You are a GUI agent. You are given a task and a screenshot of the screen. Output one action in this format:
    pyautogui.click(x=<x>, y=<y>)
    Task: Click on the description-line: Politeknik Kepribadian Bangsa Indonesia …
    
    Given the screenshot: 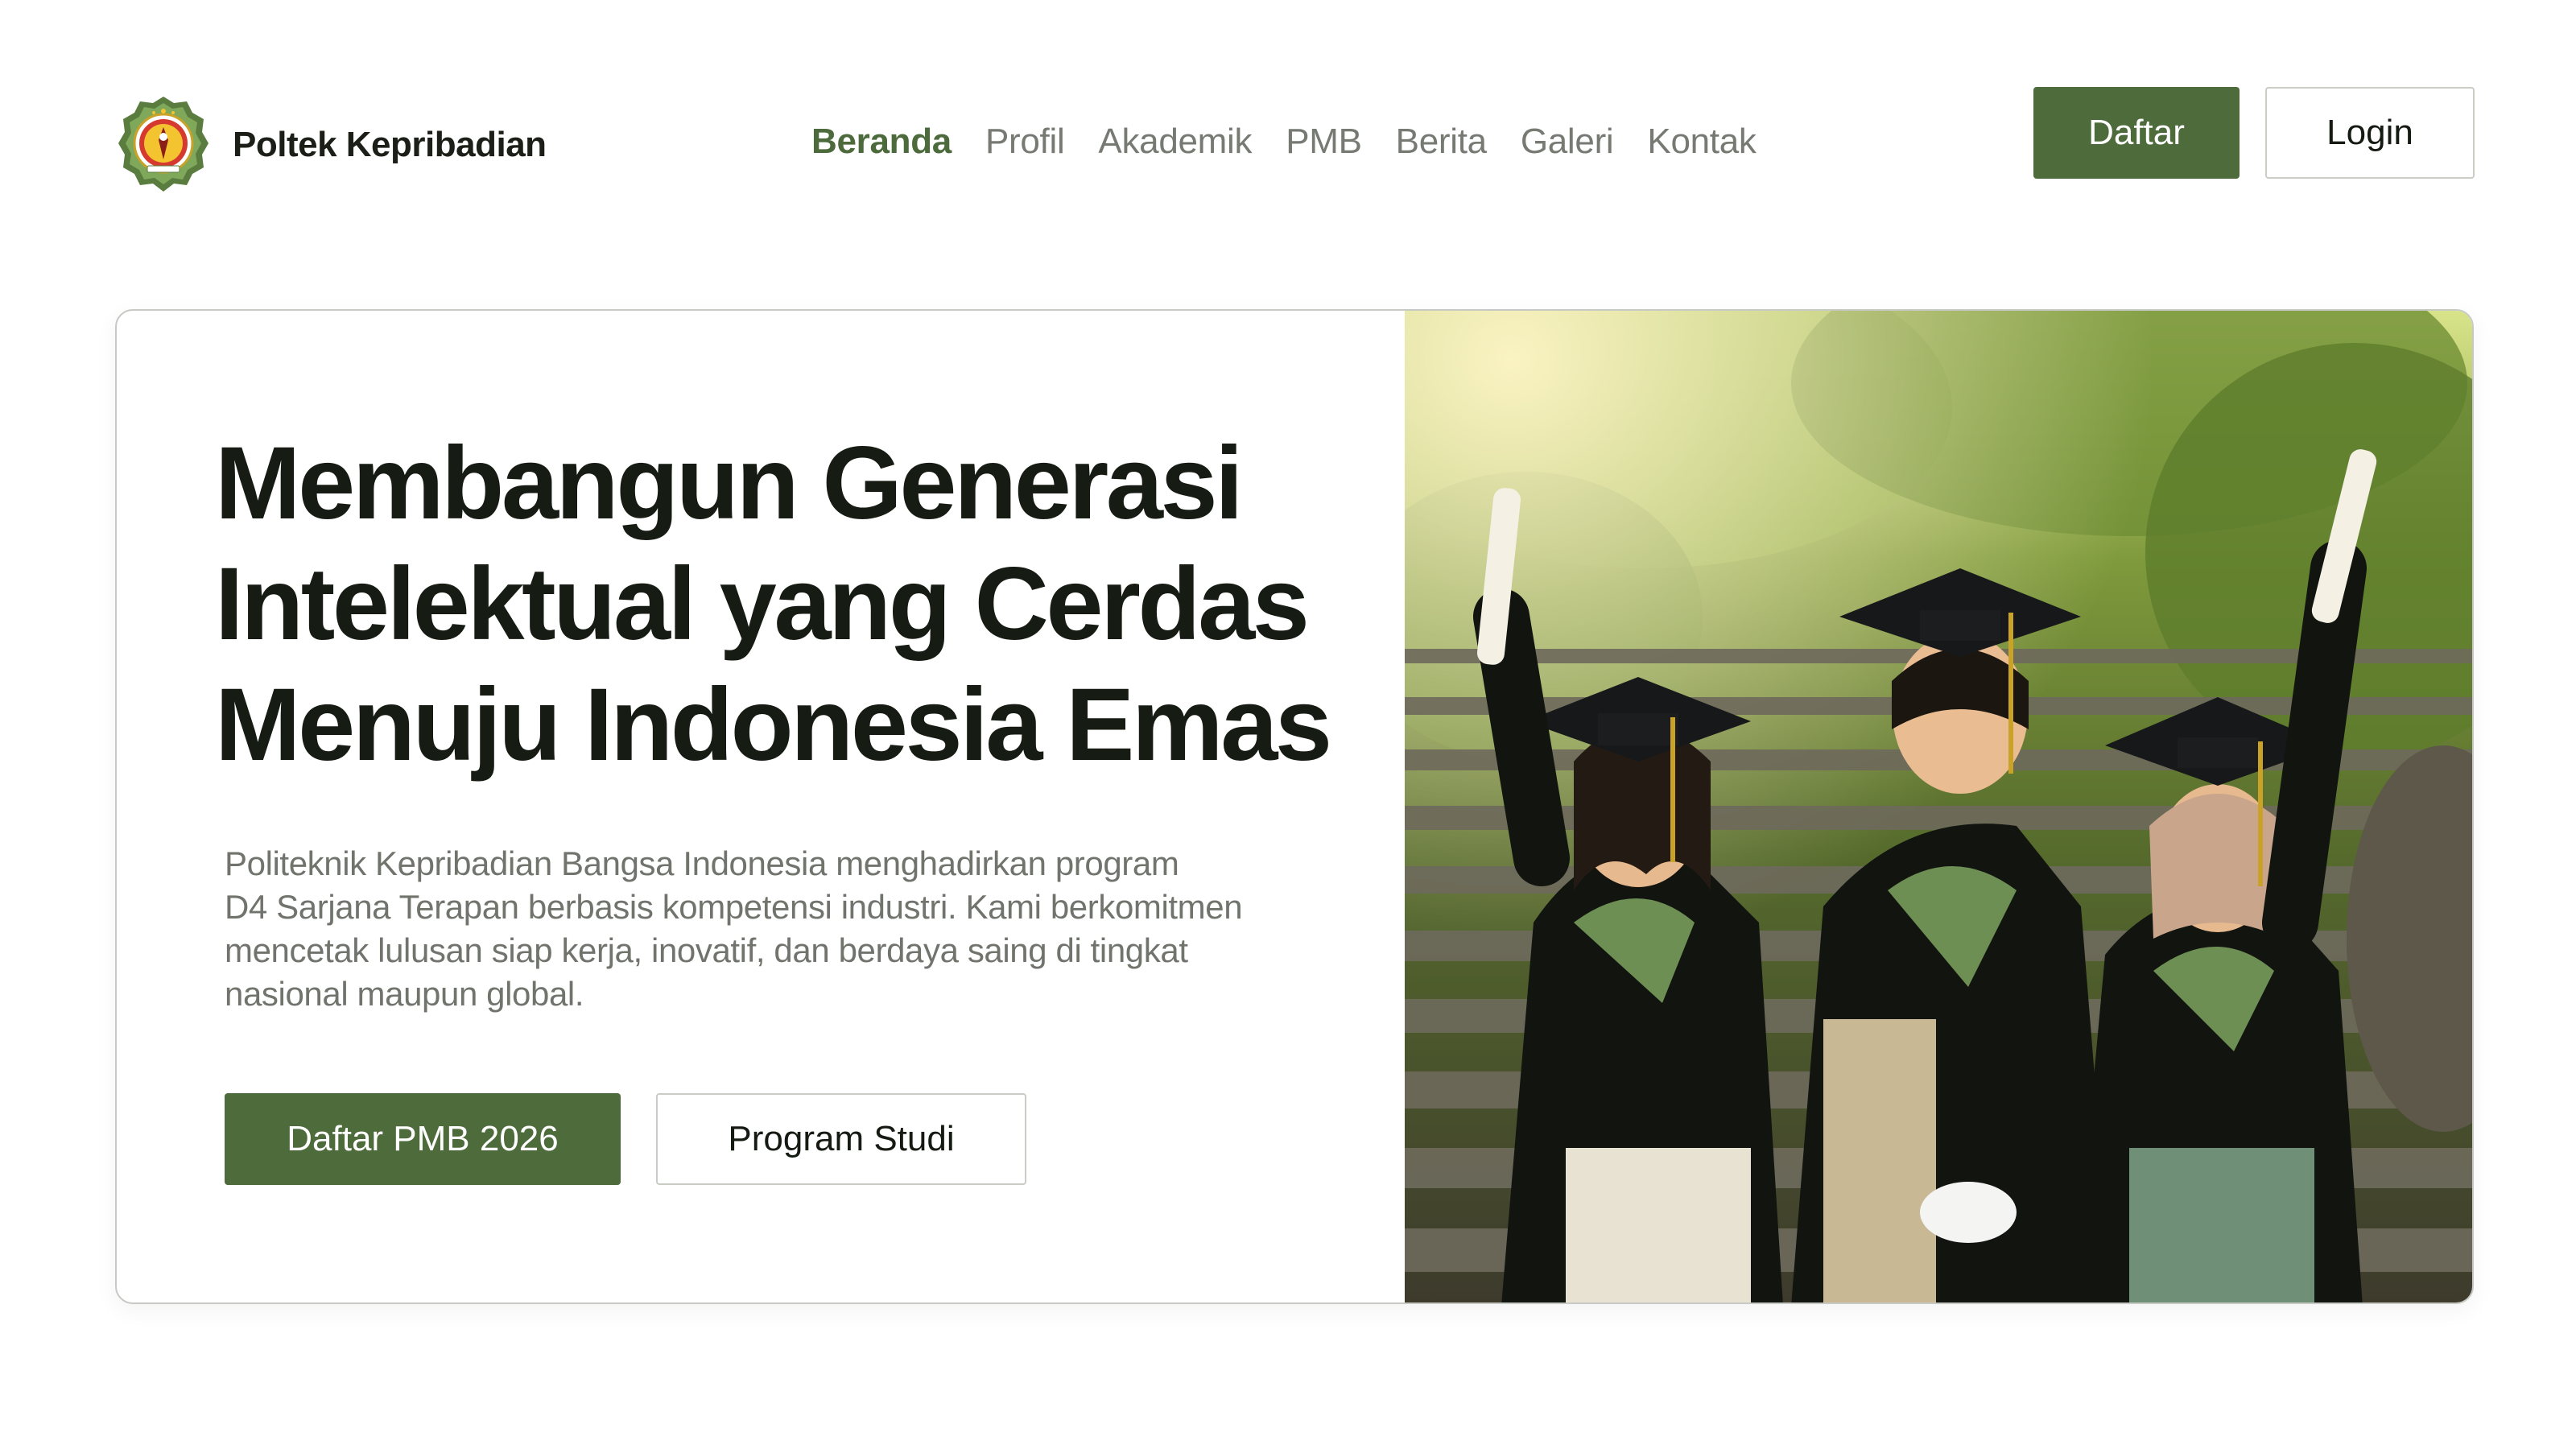 What is the action you would take?
    pyautogui.click(x=702, y=863)
    